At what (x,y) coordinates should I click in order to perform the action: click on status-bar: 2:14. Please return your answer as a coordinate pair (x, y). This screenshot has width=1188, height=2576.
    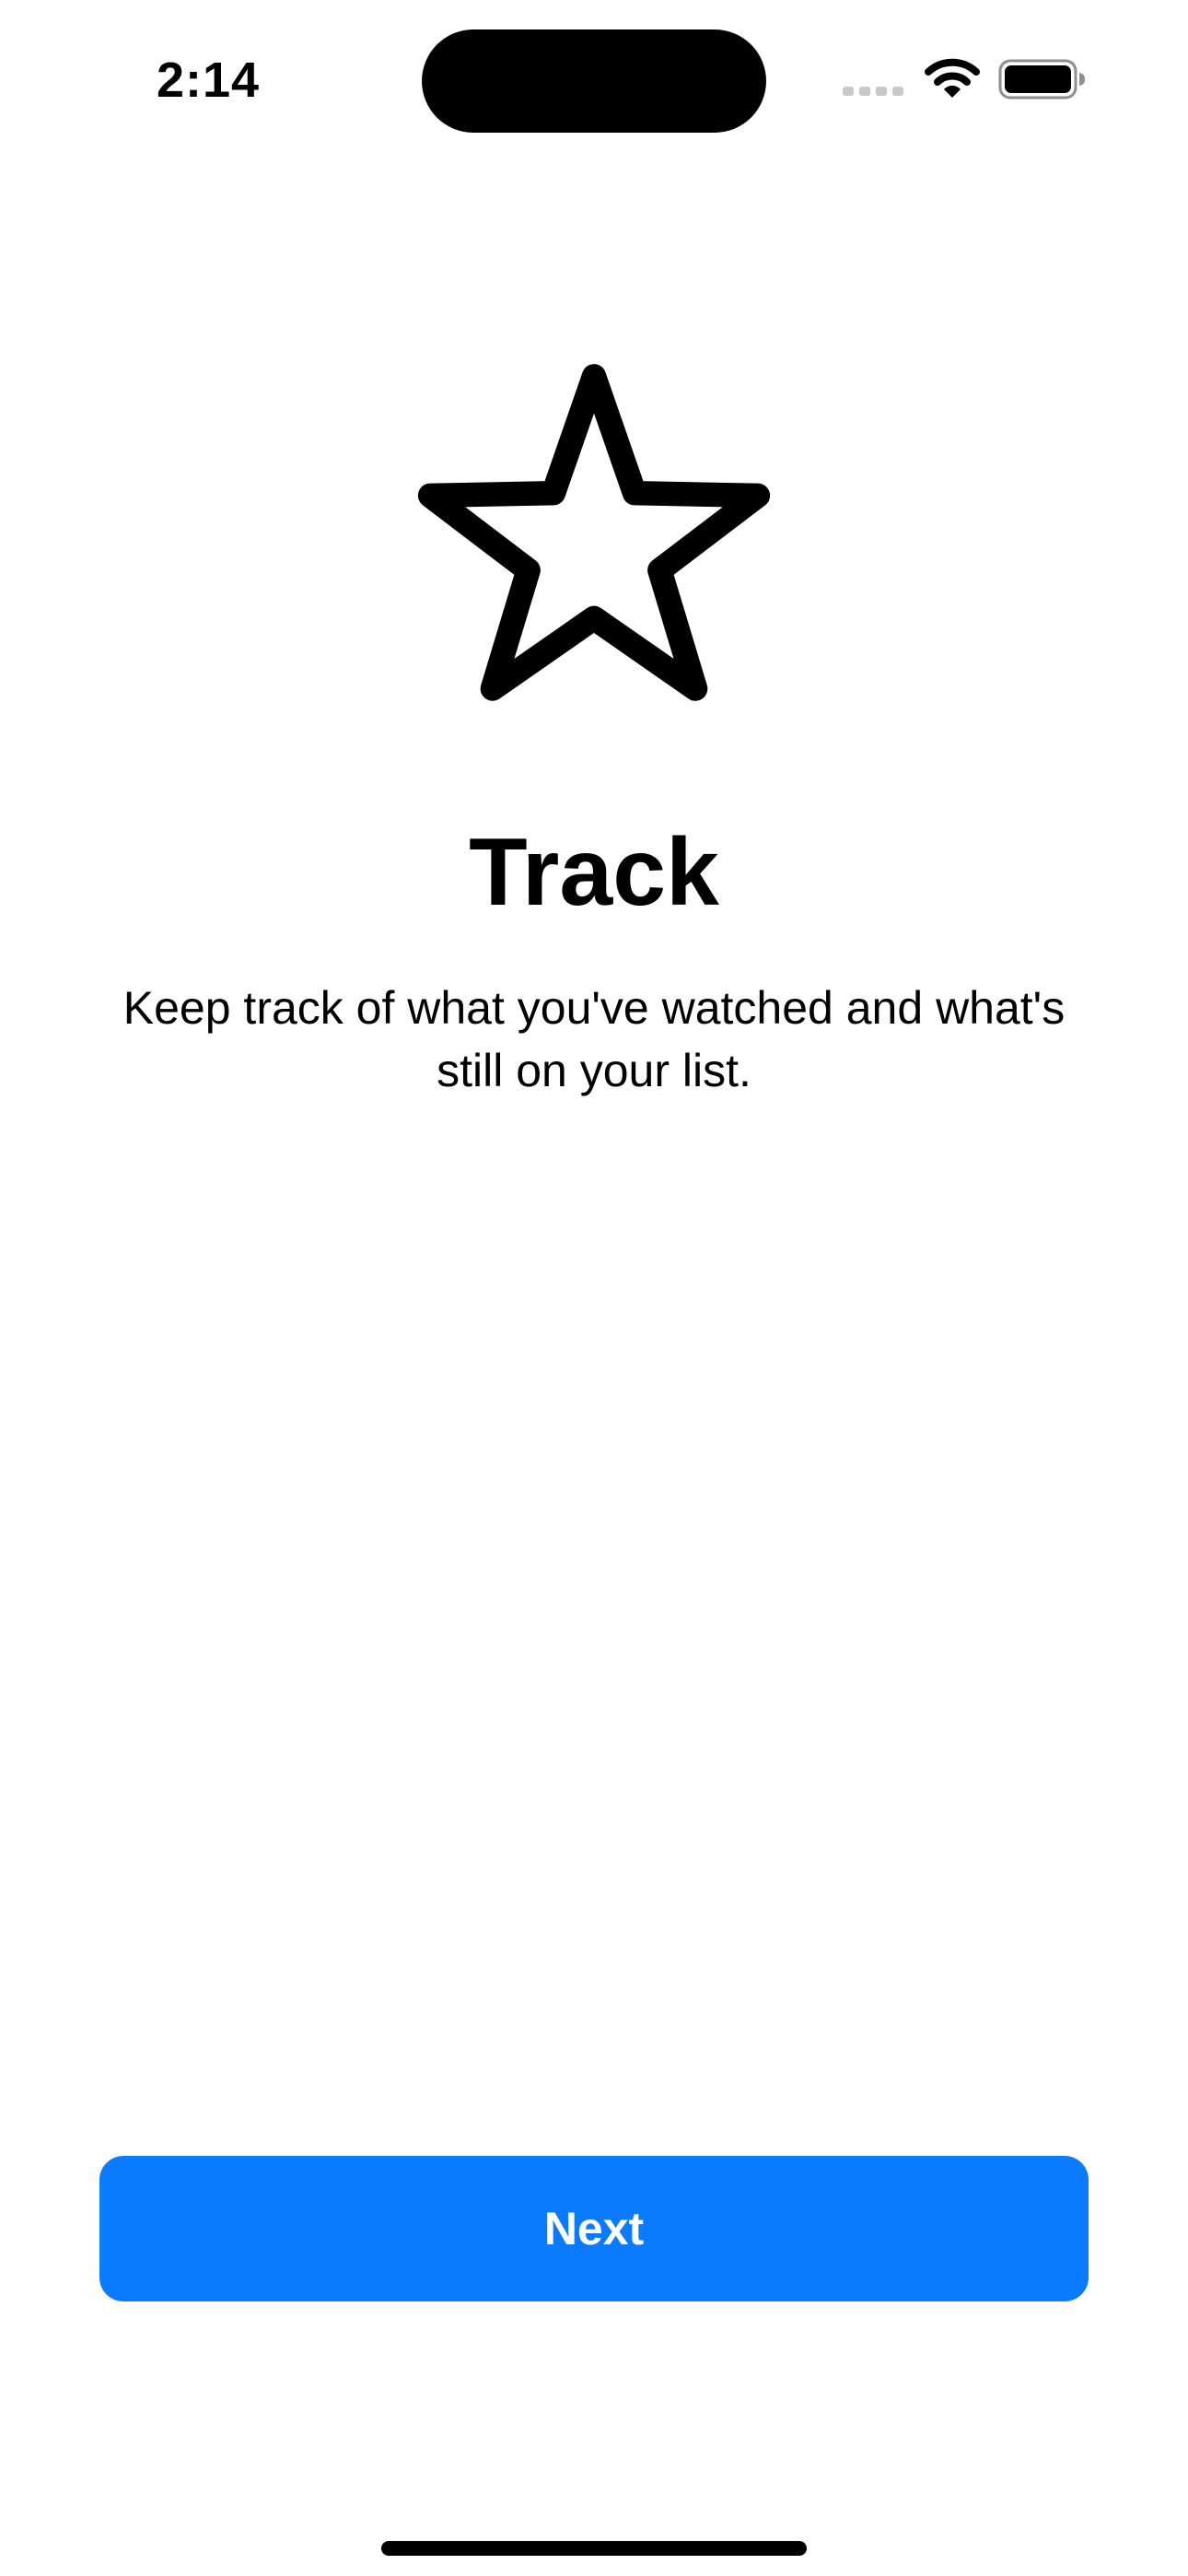
    Looking at the image, I should click on (594, 78).